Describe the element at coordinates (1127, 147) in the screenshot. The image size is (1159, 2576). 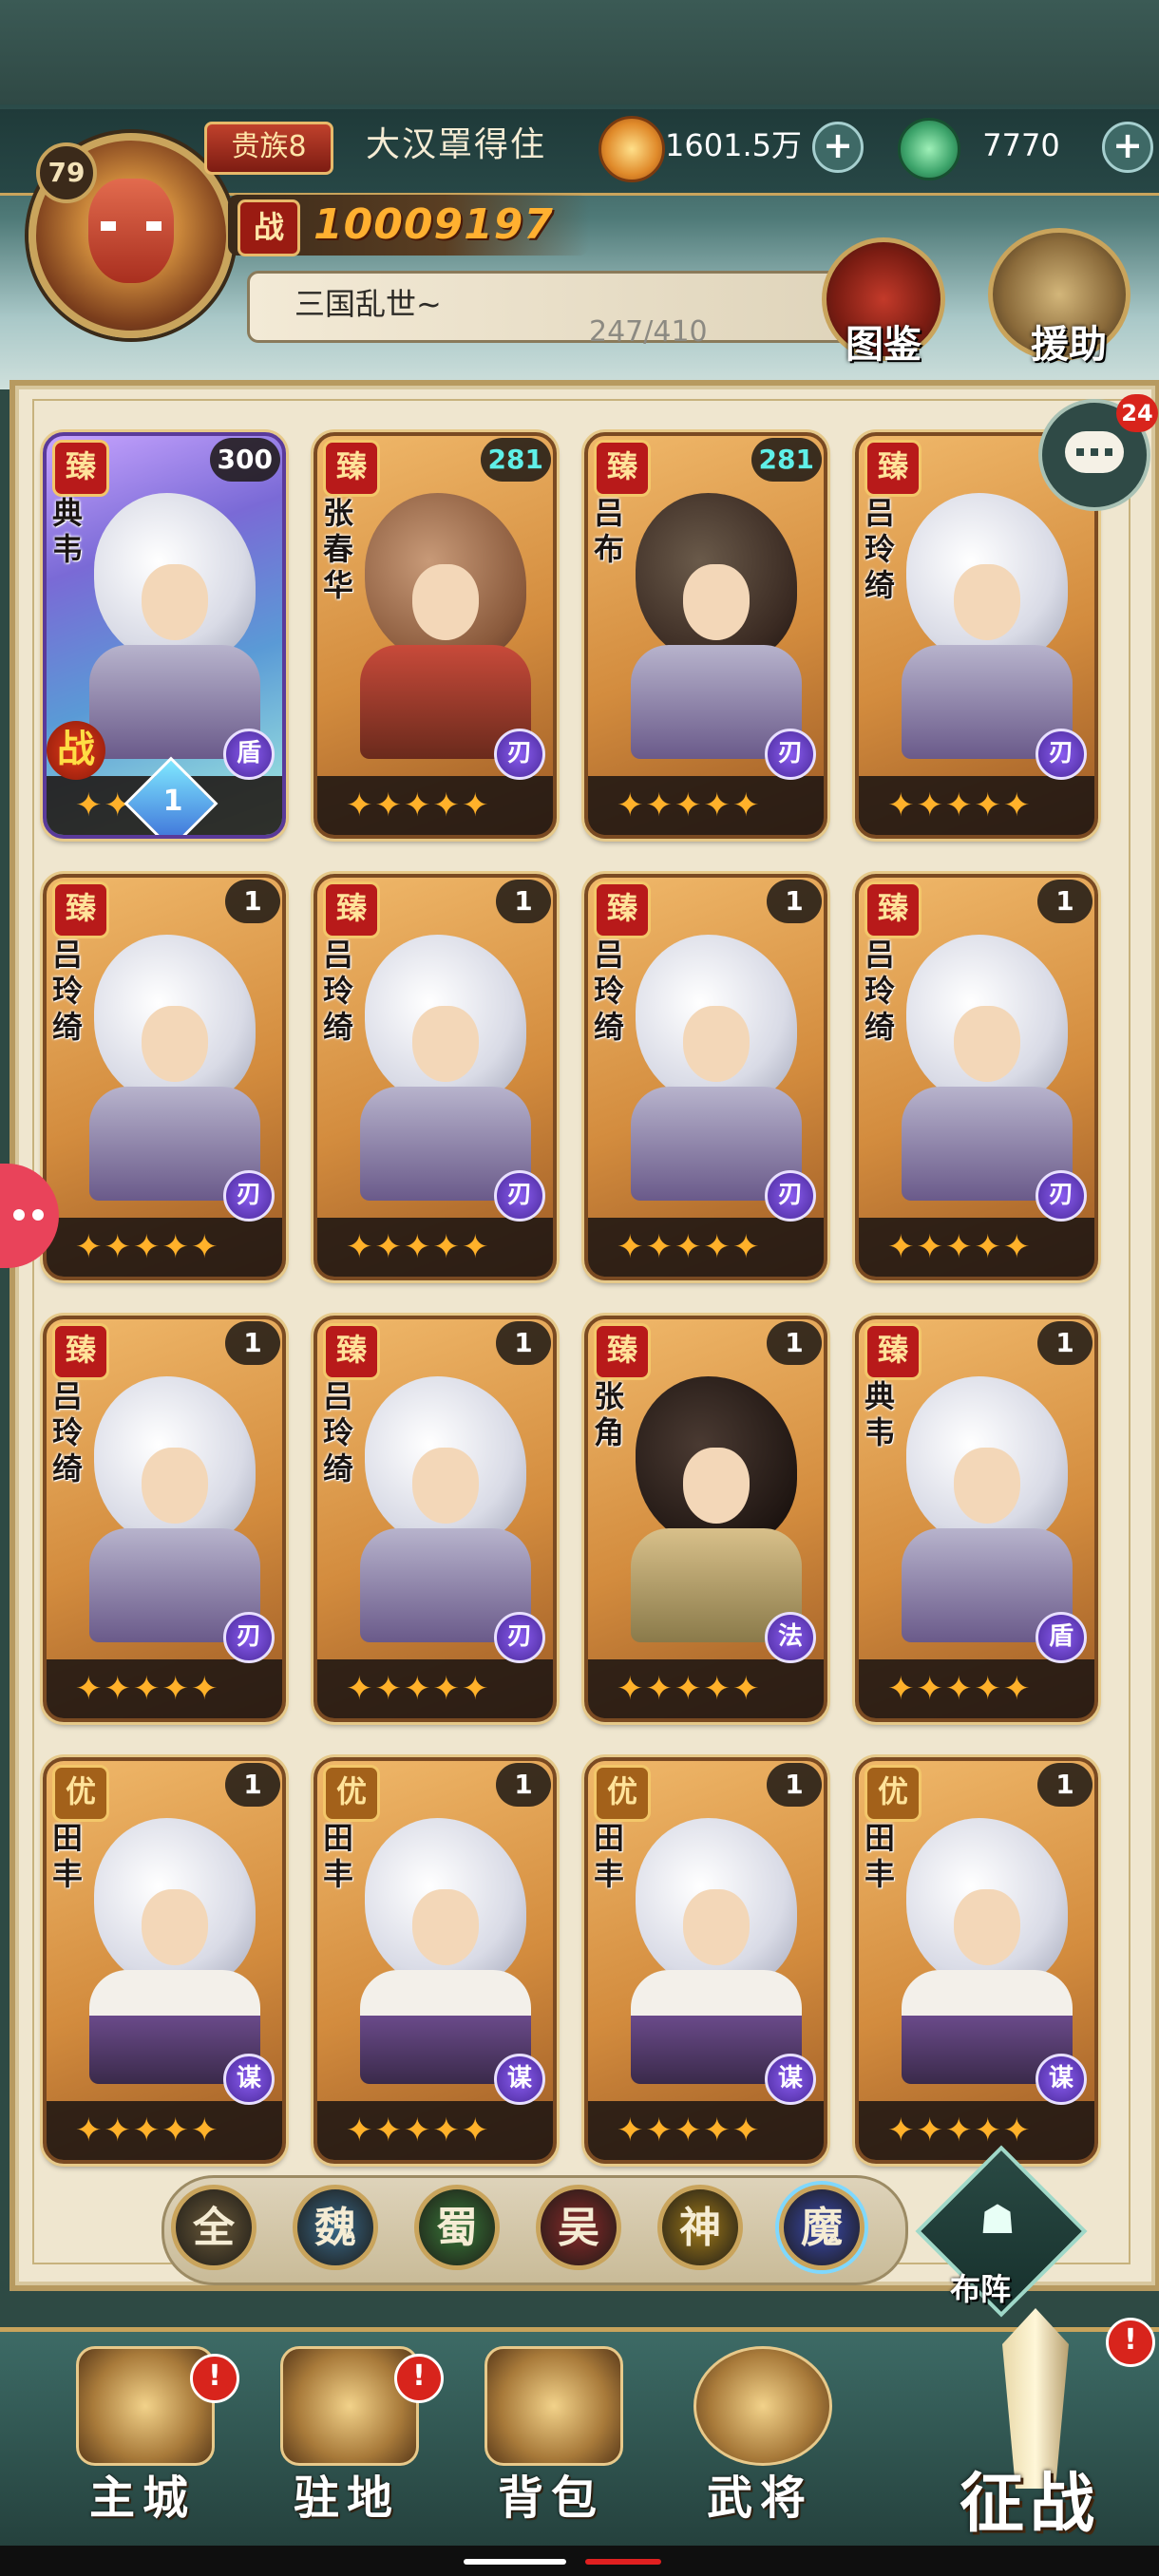
I see `add-jade-button: +` at that location.